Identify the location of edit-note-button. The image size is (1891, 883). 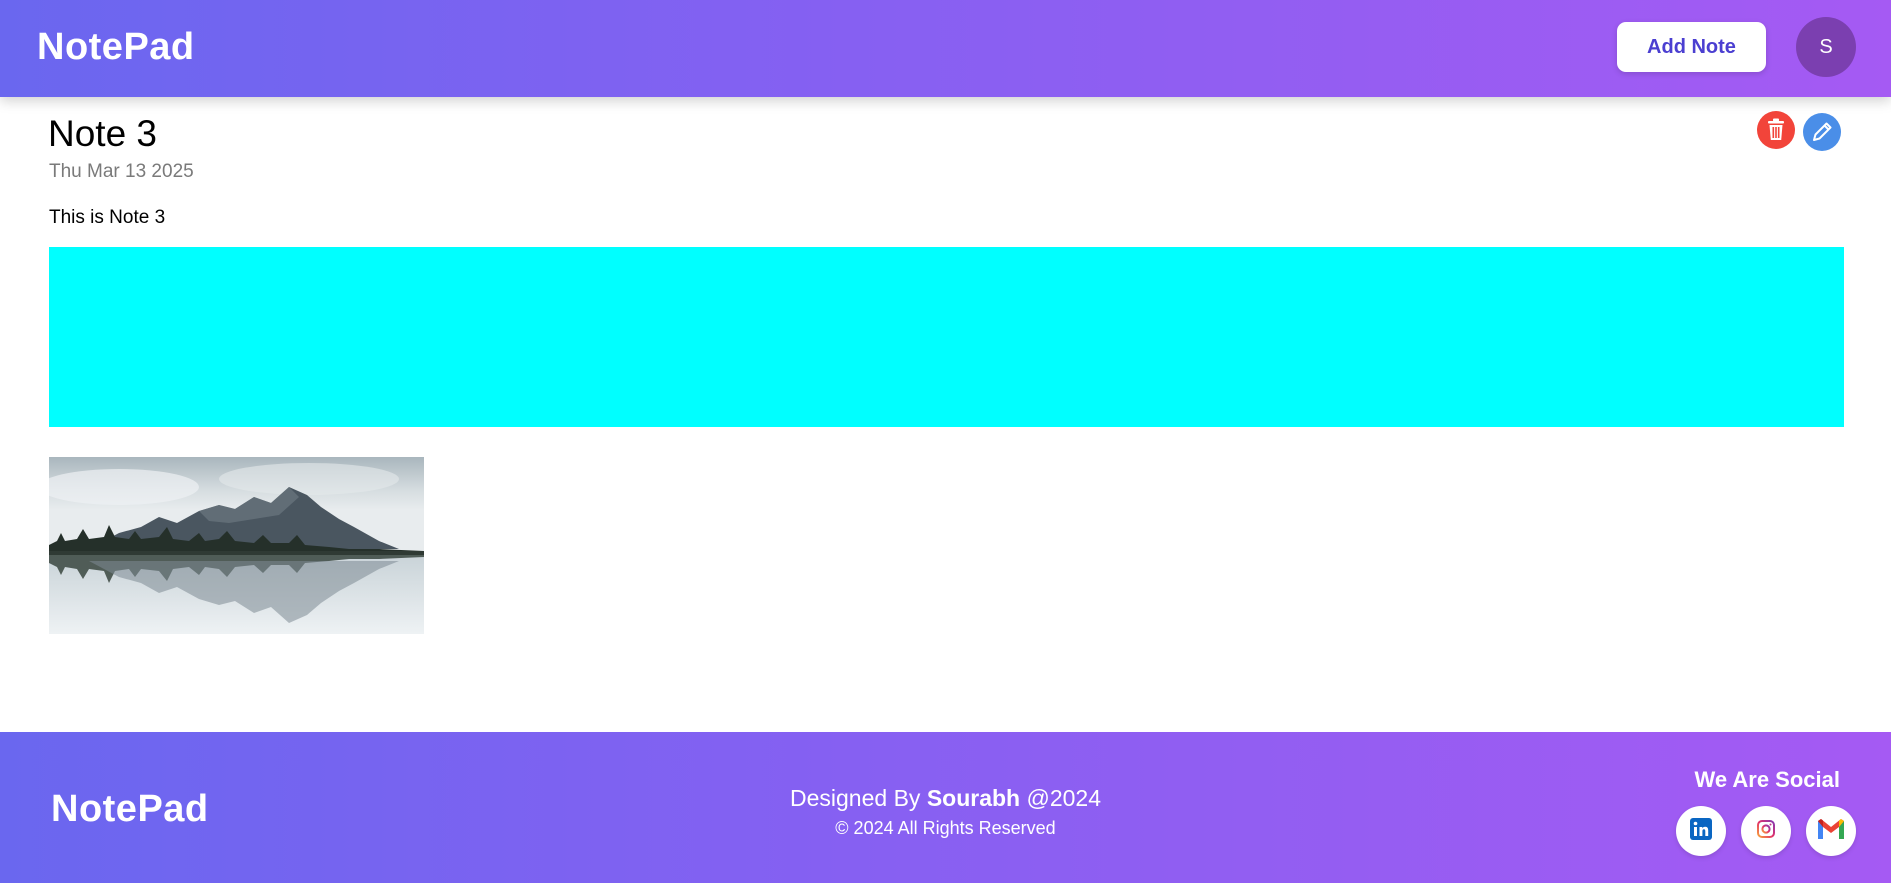
(1822, 134).